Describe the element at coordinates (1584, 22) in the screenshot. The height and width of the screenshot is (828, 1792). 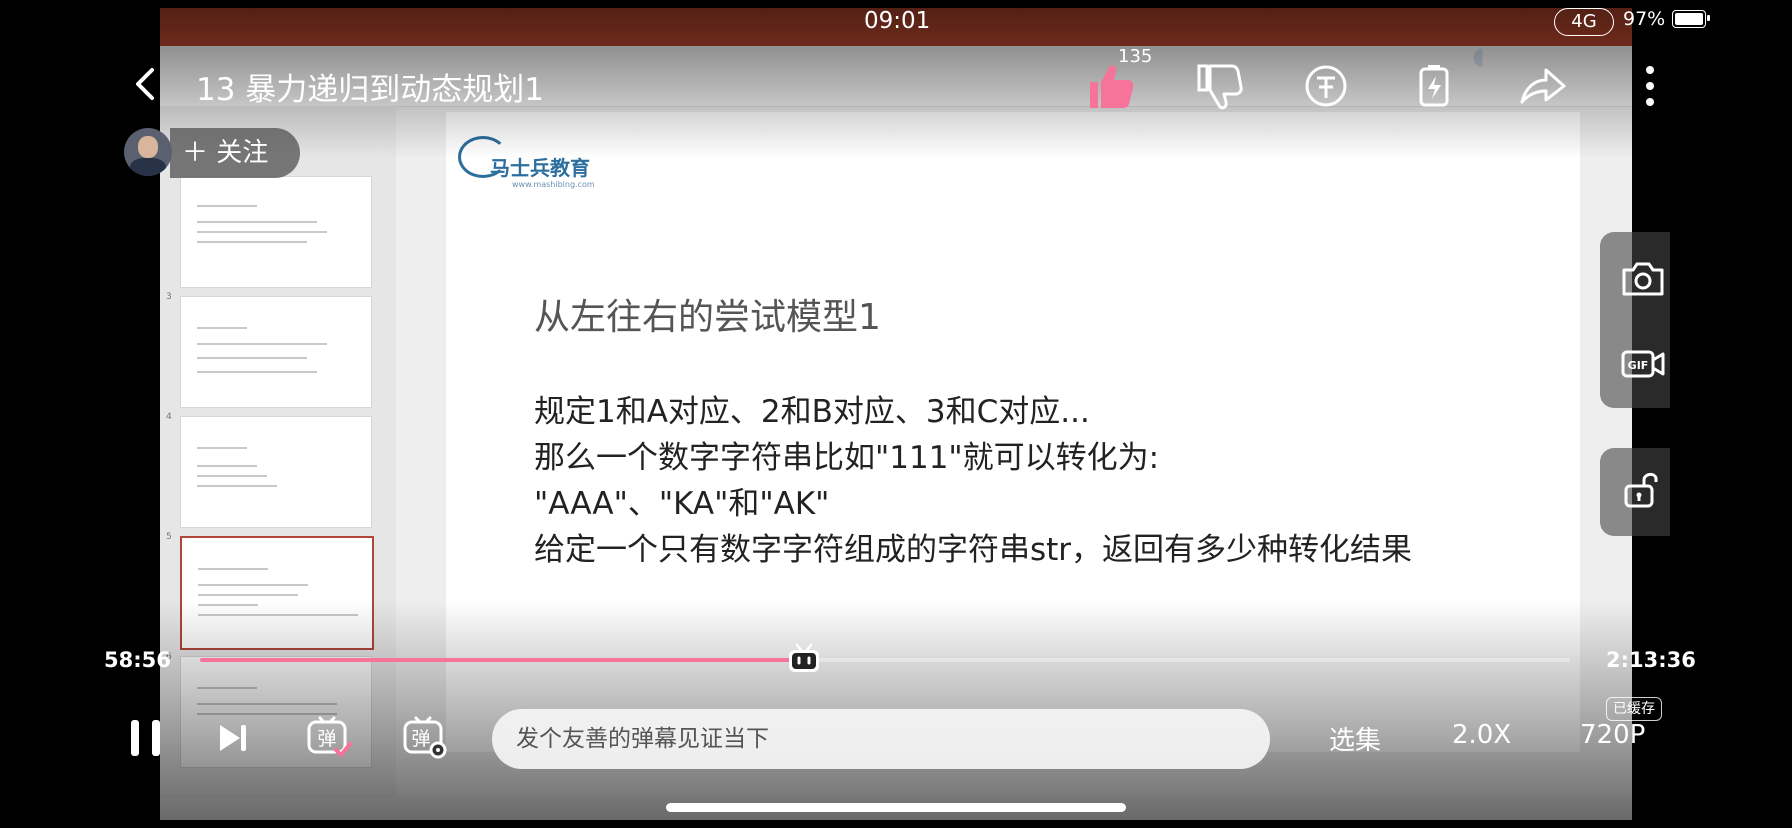
I see `network-badge: 4G` at that location.